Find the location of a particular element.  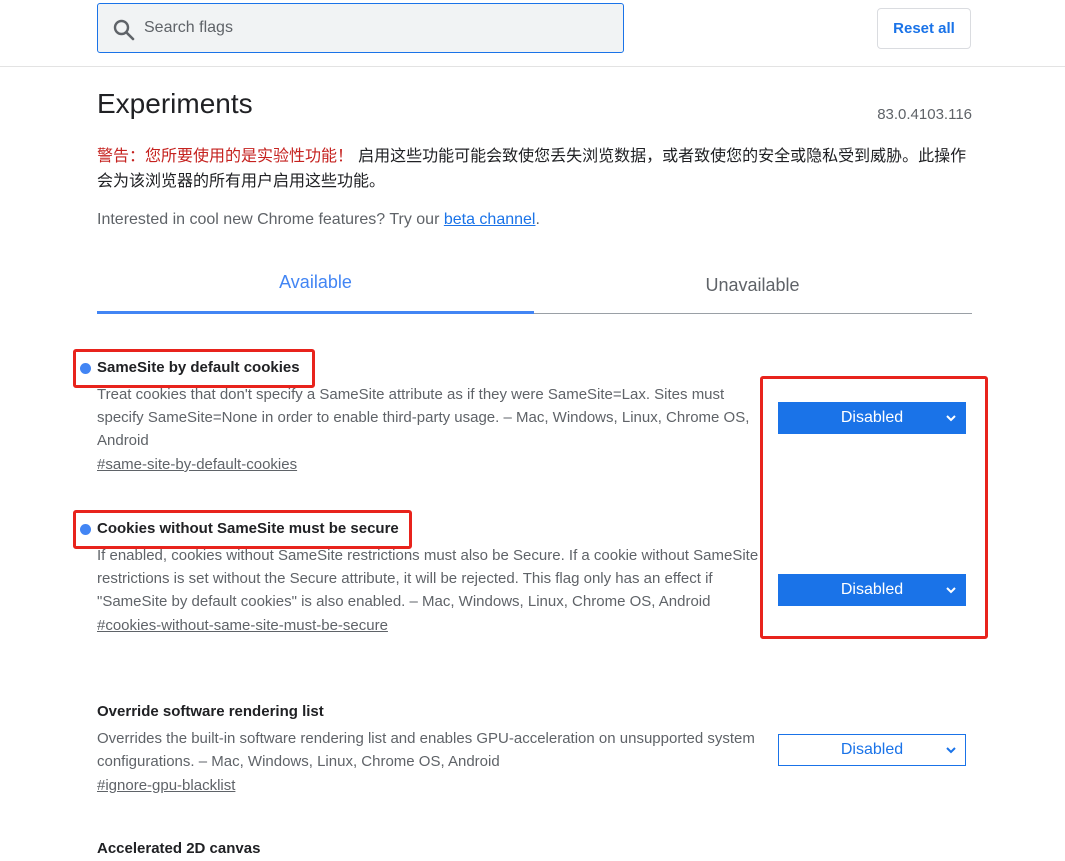

search-box is located at coordinates (360, 28).